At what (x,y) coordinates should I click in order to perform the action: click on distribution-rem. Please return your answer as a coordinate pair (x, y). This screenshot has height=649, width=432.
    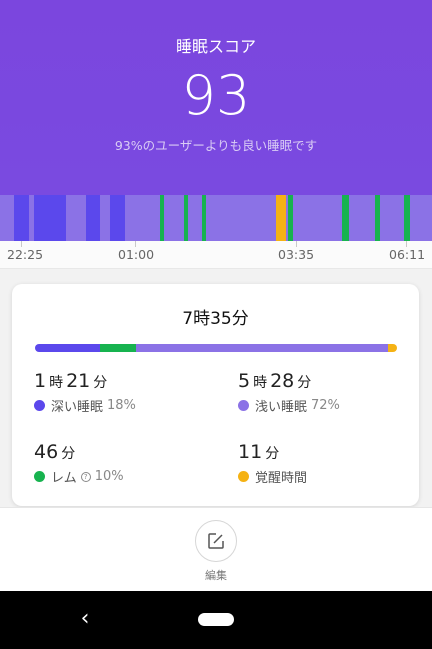
    Looking at the image, I should click on (118, 348).